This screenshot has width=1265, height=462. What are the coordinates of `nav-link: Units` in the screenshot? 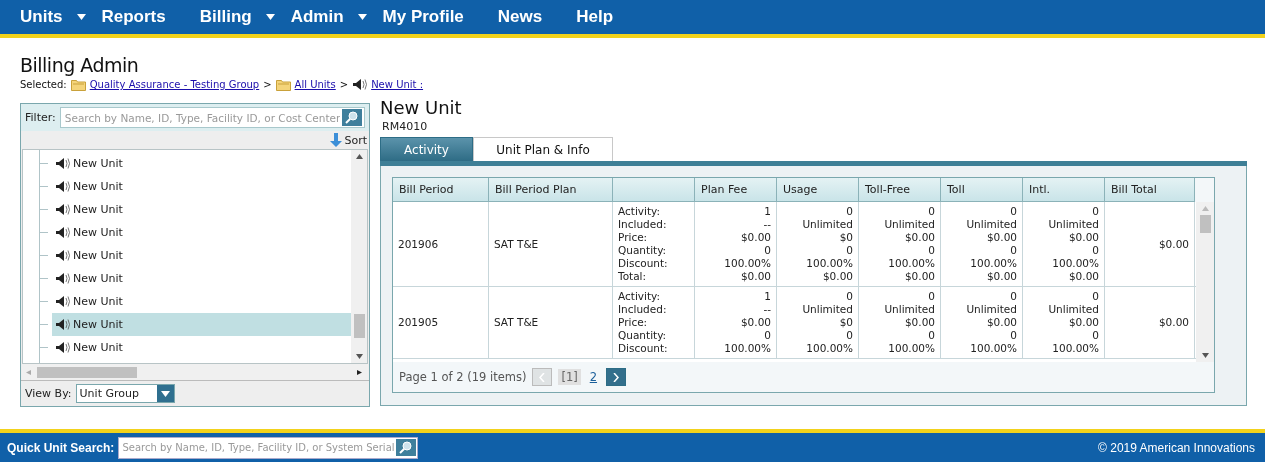 It's located at (61, 17).